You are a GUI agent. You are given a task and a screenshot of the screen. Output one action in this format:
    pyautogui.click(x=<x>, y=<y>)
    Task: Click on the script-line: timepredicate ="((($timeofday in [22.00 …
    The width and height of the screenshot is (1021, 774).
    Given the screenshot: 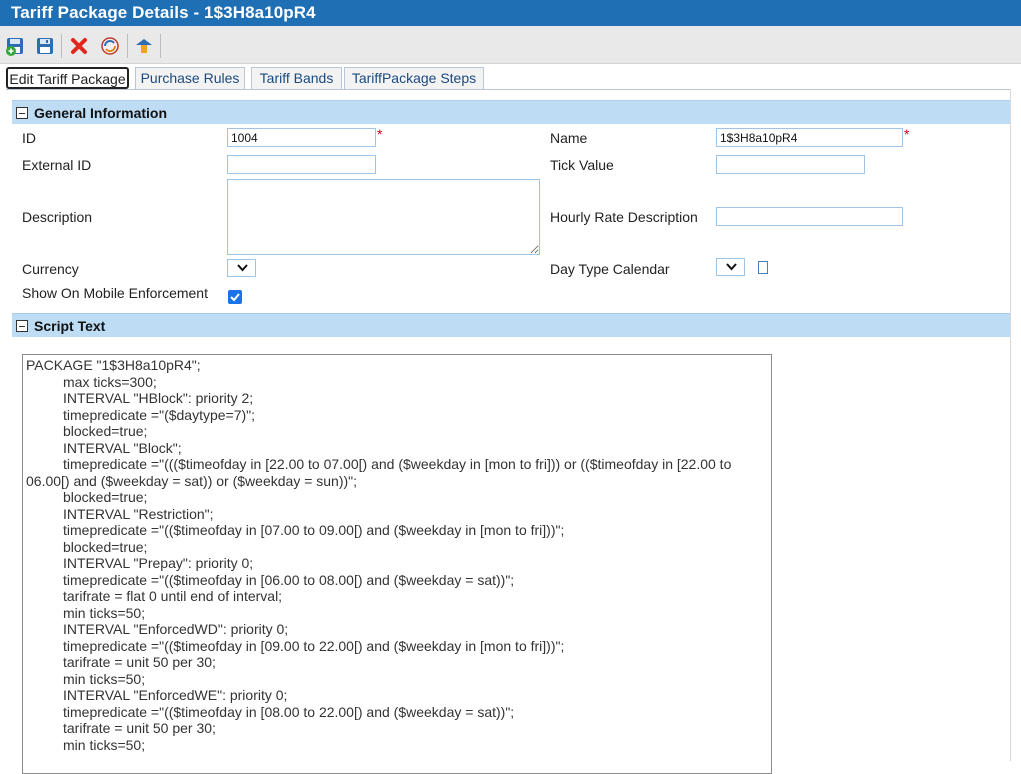 What is the action you would take?
    pyautogui.click(x=381, y=472)
    